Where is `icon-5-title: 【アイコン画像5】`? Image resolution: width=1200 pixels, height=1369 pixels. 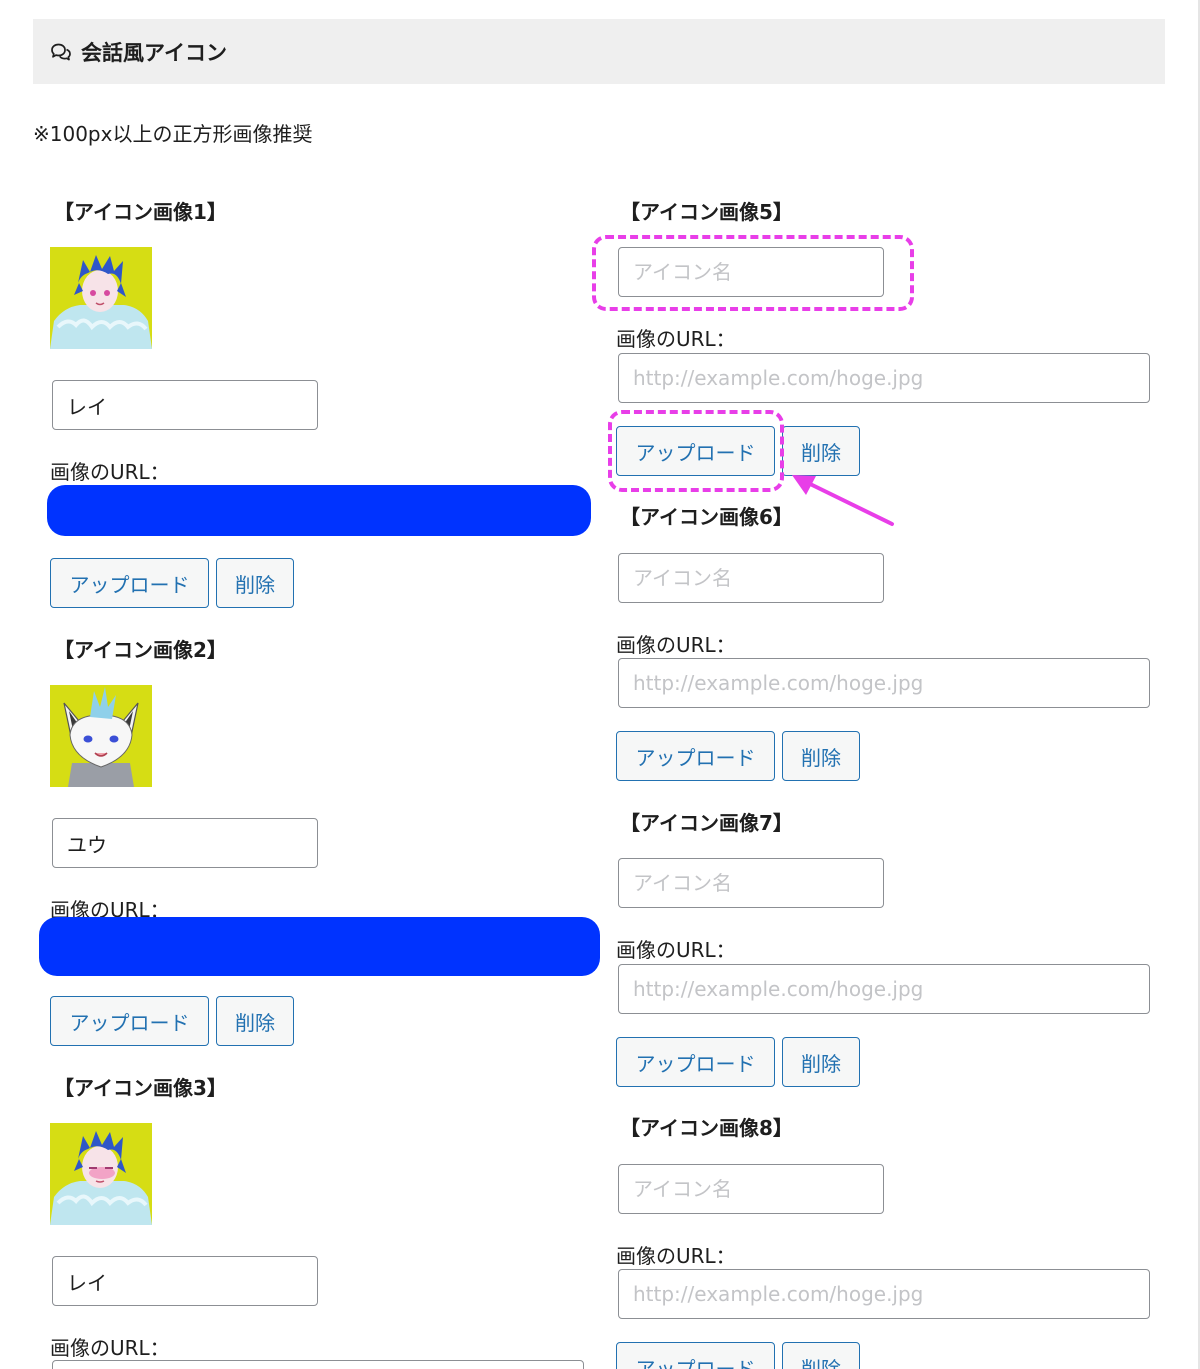 icon-5-title: 【アイコン画像5】 is located at coordinates (706, 212).